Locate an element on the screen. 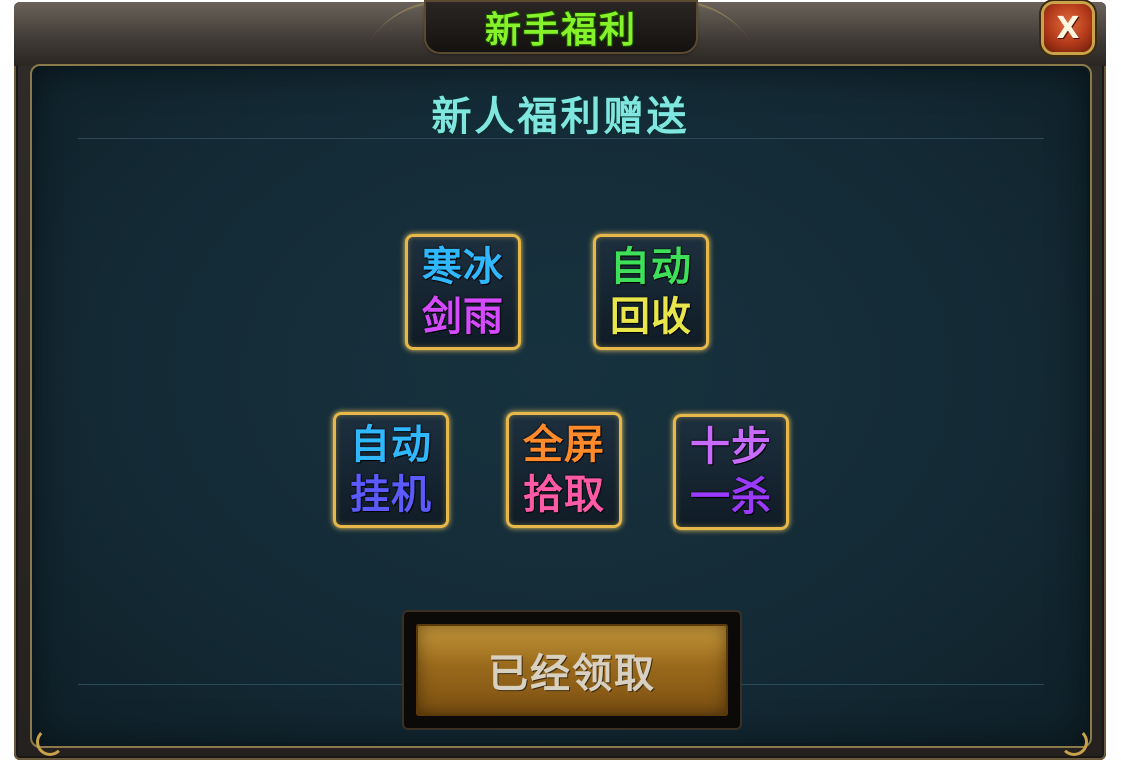 This screenshot has width=1121, height=760. close-icon: X is located at coordinates (1068, 28).